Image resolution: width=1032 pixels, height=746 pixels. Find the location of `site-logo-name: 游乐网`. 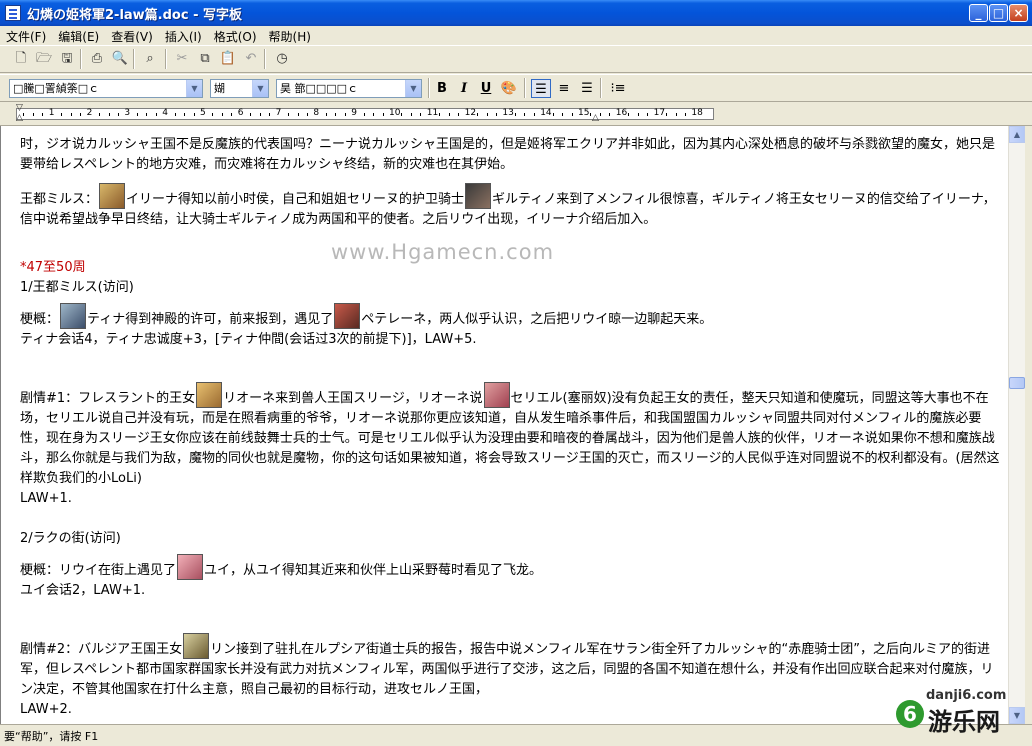

site-logo-name: 游乐网 is located at coordinates (964, 722).